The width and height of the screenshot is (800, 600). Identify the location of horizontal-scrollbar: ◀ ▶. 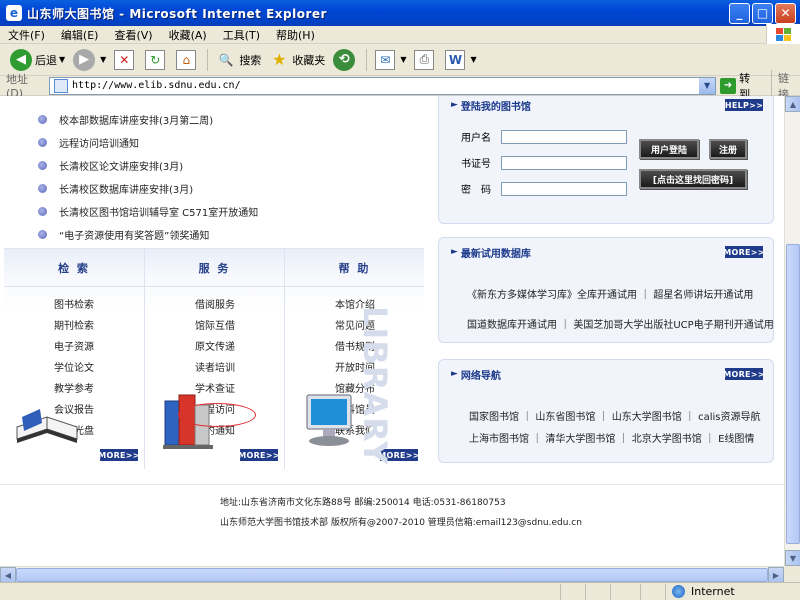
(392, 574).